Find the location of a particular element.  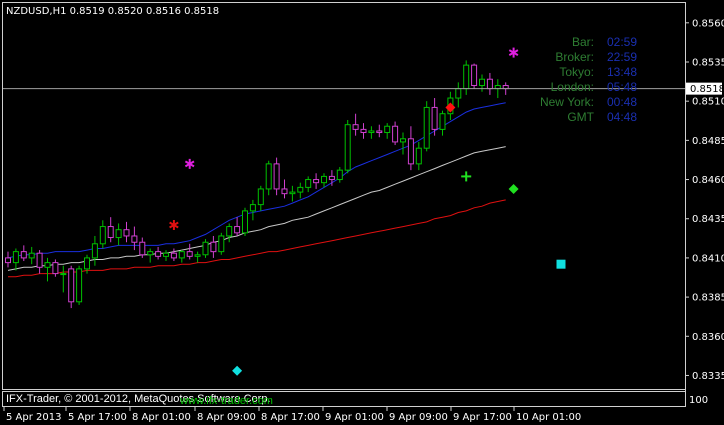

time-tick-label: 9 Apr 09:00 is located at coordinates (418, 417).